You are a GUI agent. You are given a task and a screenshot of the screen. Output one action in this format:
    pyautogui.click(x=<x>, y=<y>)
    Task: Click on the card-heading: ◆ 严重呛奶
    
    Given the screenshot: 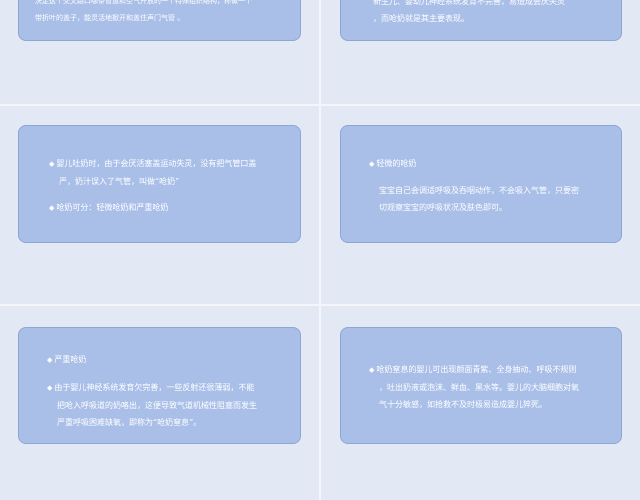 What is the action you would take?
    pyautogui.click(x=165, y=360)
    